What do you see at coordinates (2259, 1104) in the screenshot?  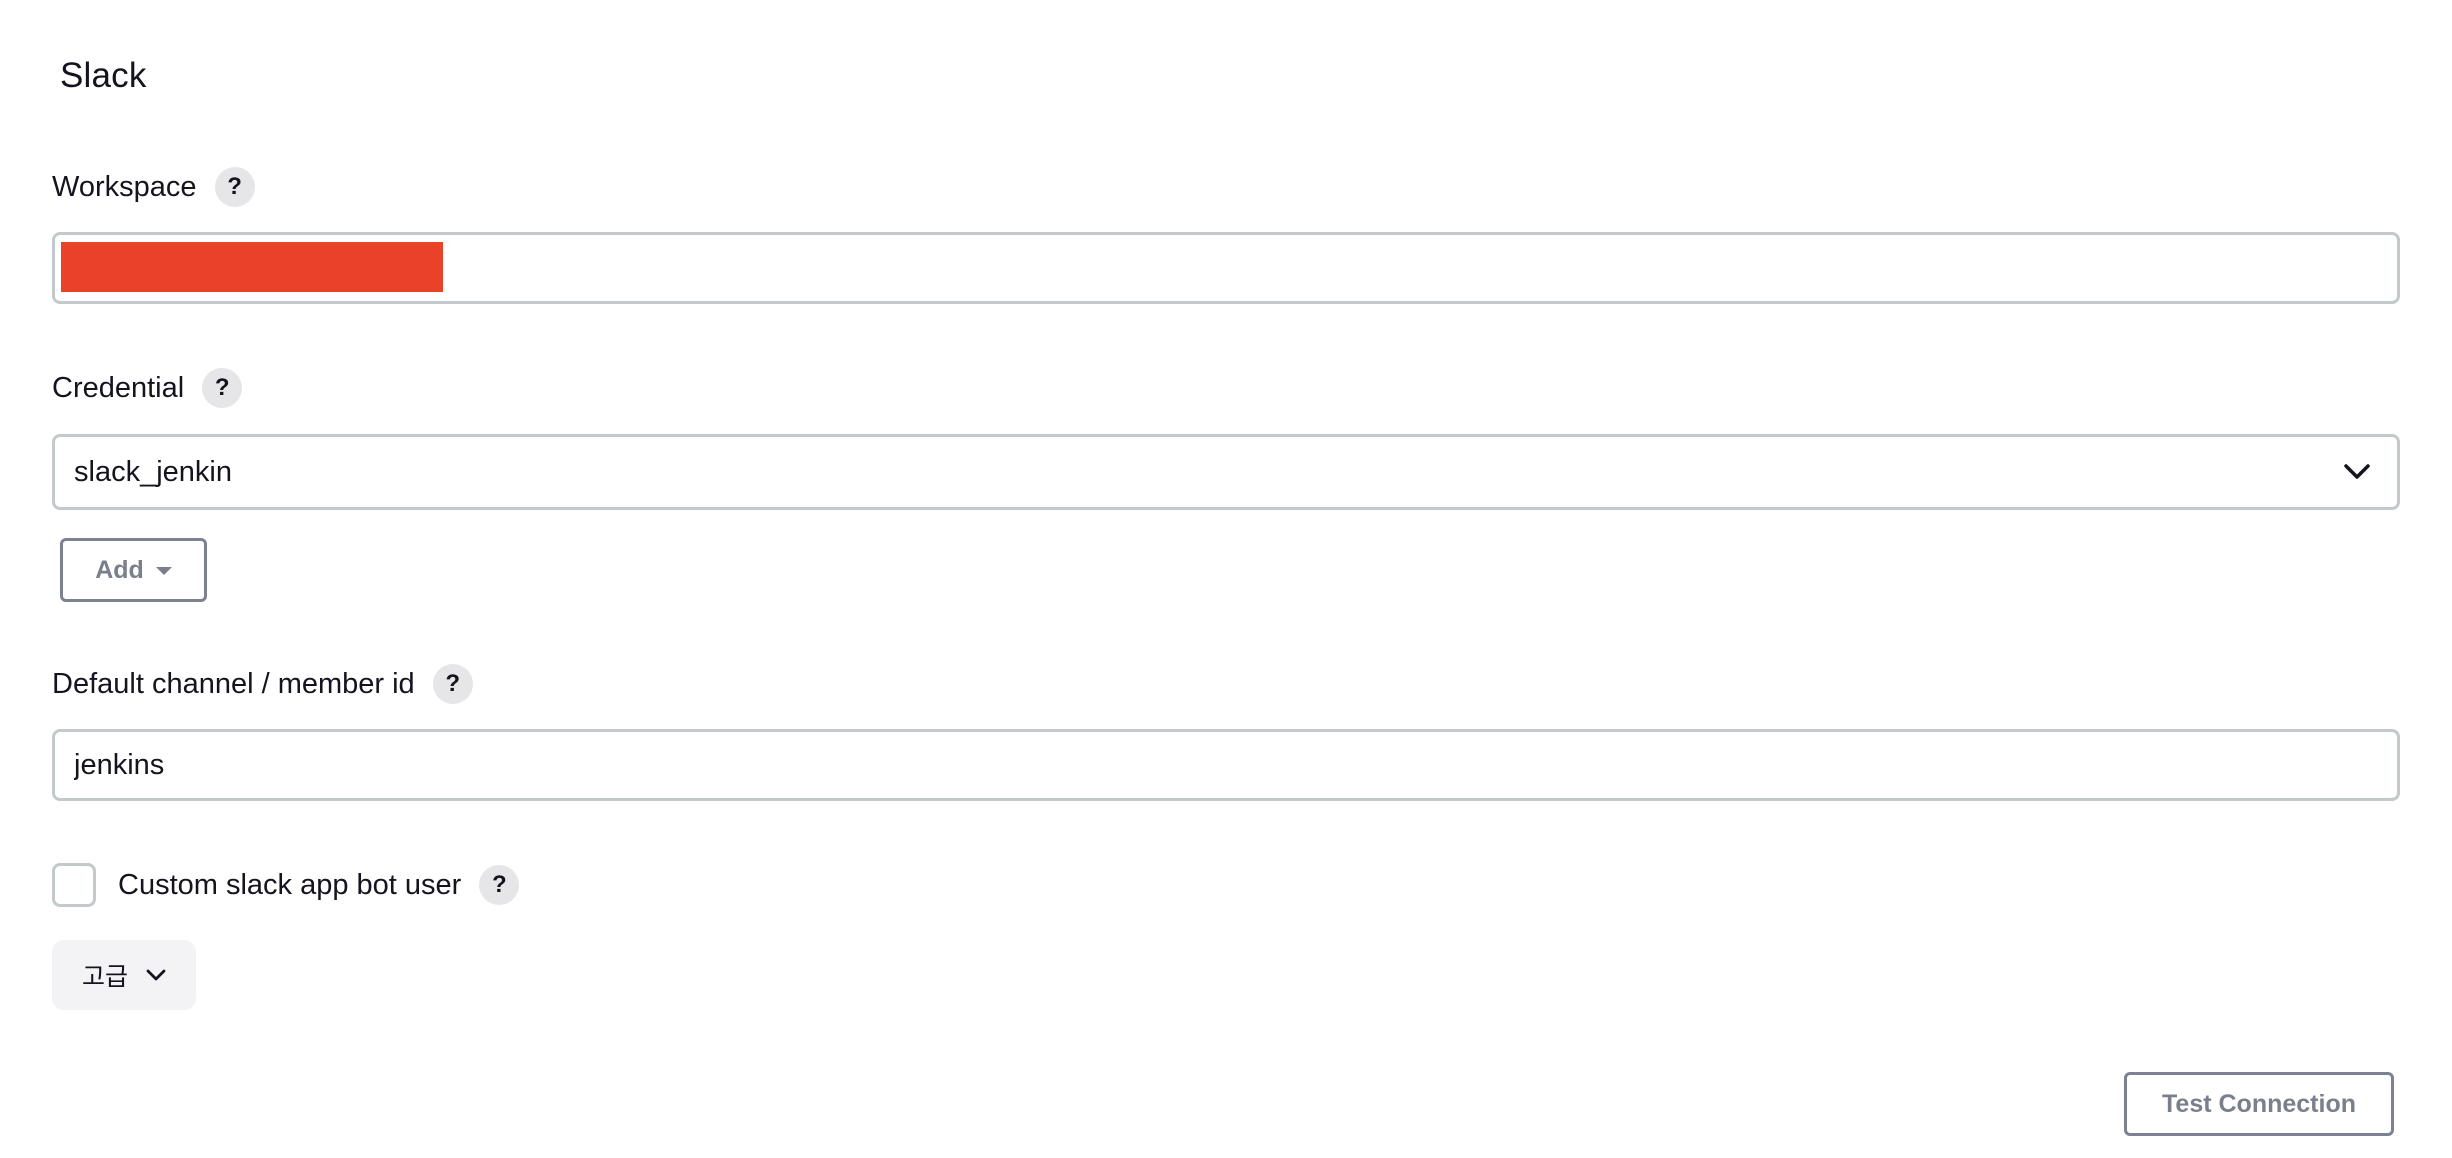 I see `test-connection-button: Test Connection` at bounding box center [2259, 1104].